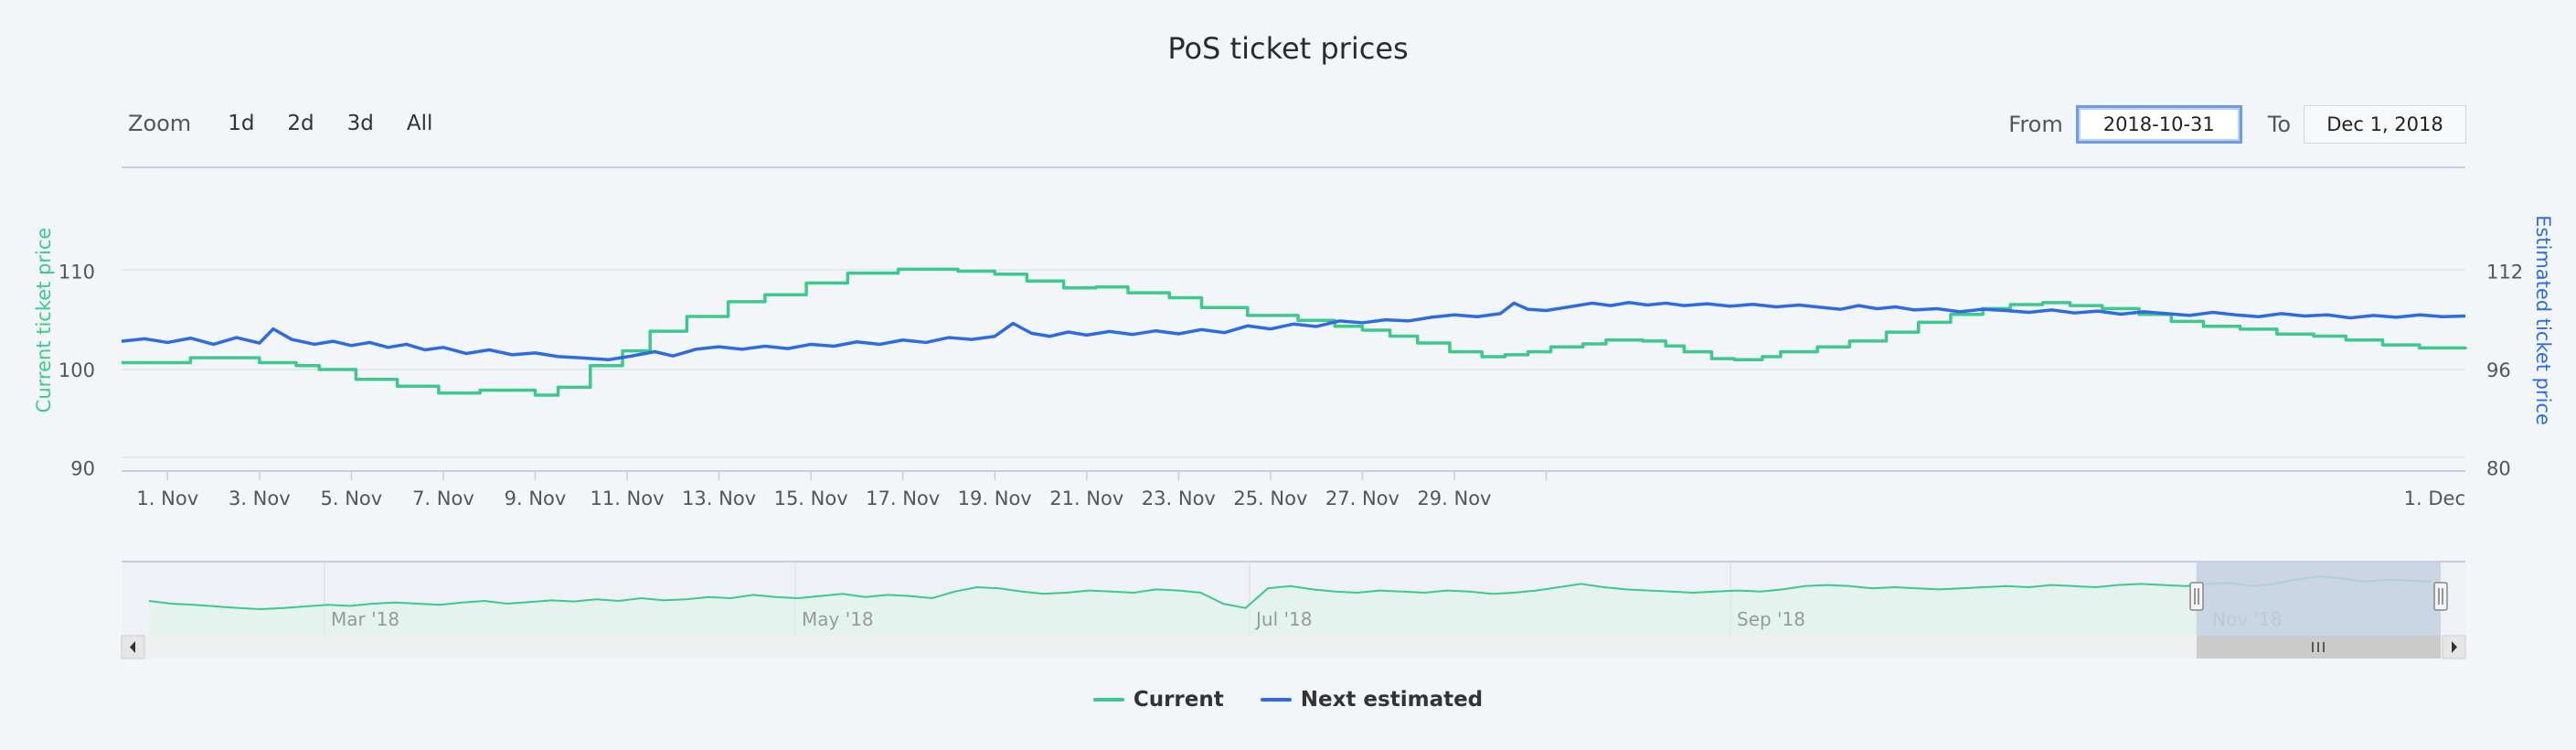  I want to click on y-left-axis: 90 100 110, so click(77, 371).